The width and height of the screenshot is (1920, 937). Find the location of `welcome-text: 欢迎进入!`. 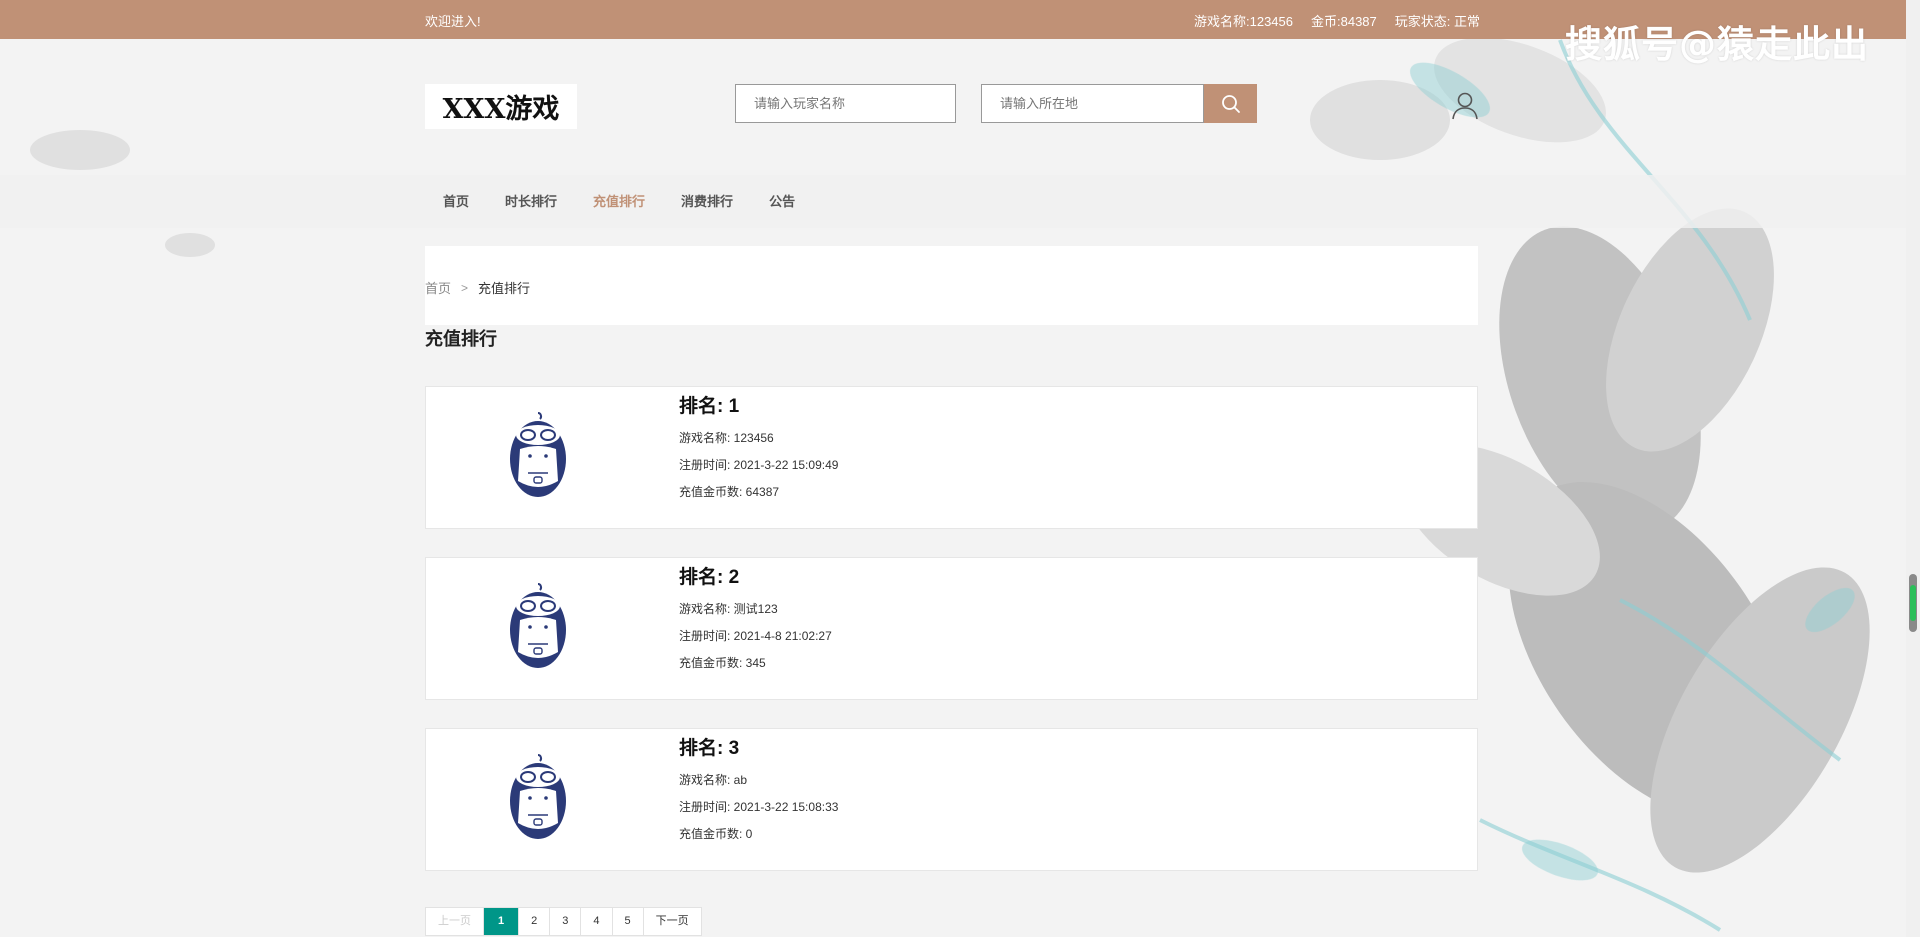

welcome-text: 欢迎进入! is located at coordinates (453, 21).